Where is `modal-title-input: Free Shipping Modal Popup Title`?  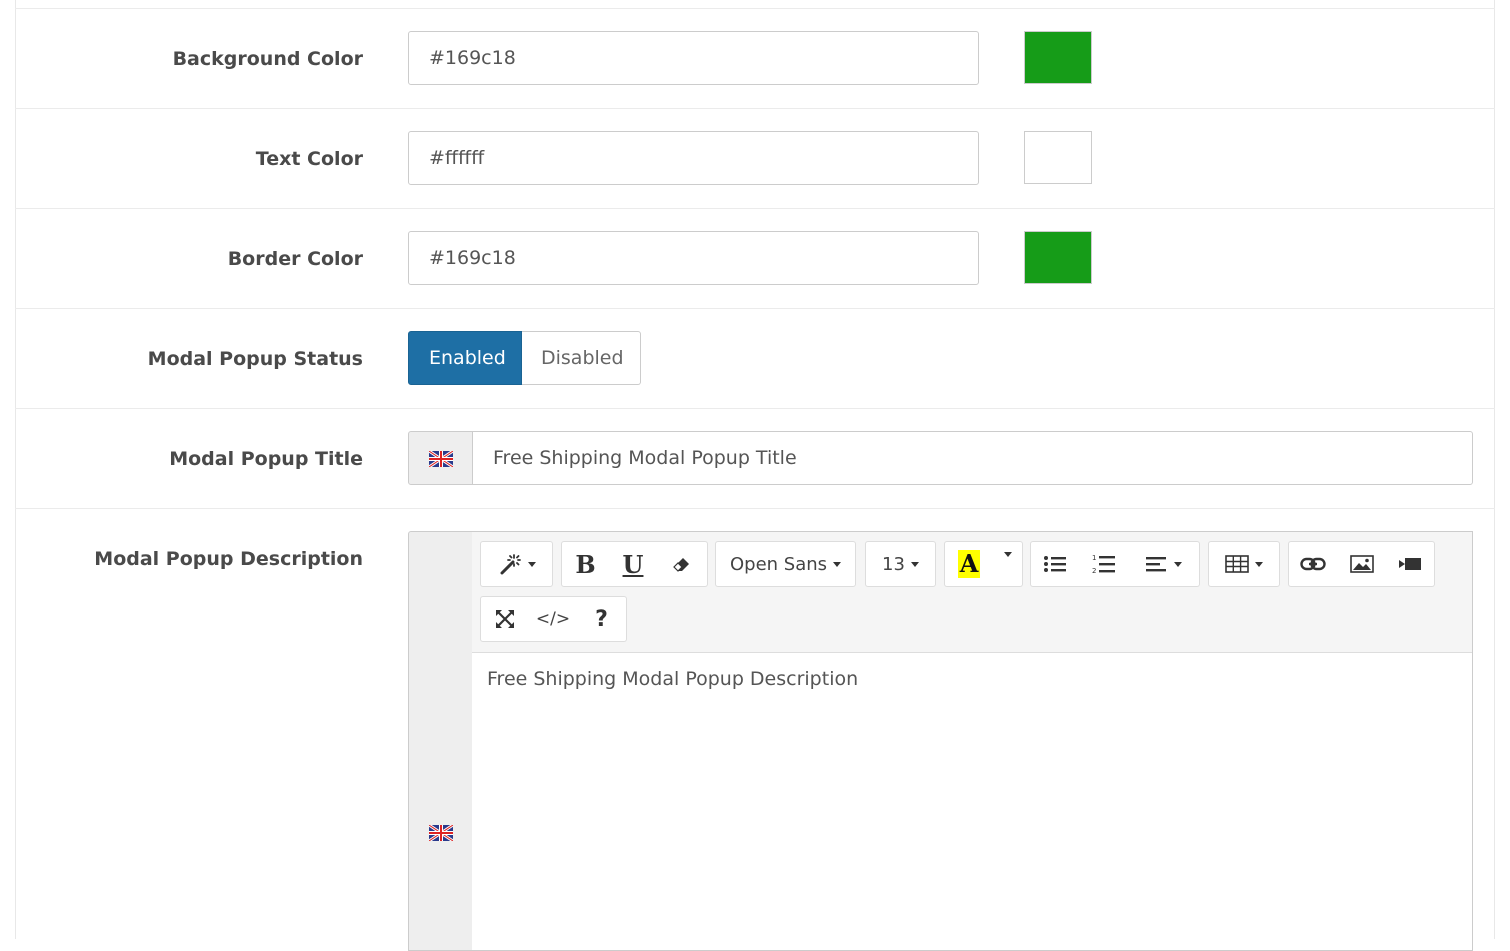
modal-title-input: Free Shipping Modal Popup Title is located at coordinates (972, 458).